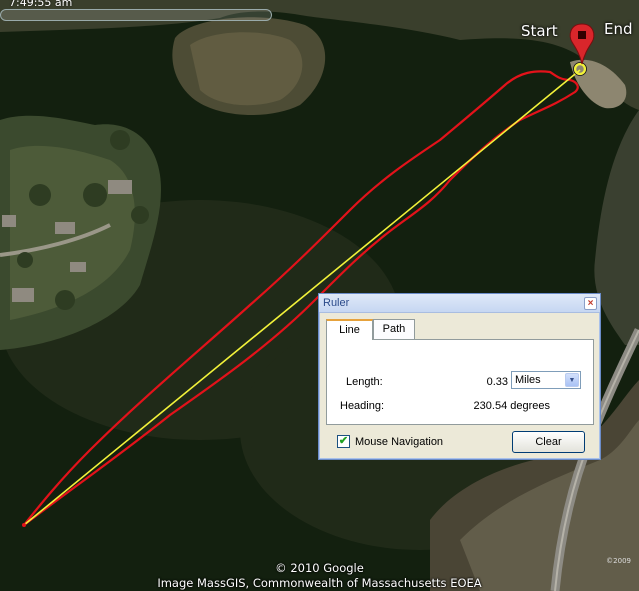 Image resolution: width=639 pixels, height=591 pixels. What do you see at coordinates (459, 303) in the screenshot?
I see `ruler-titlebar: Ruler ×` at bounding box center [459, 303].